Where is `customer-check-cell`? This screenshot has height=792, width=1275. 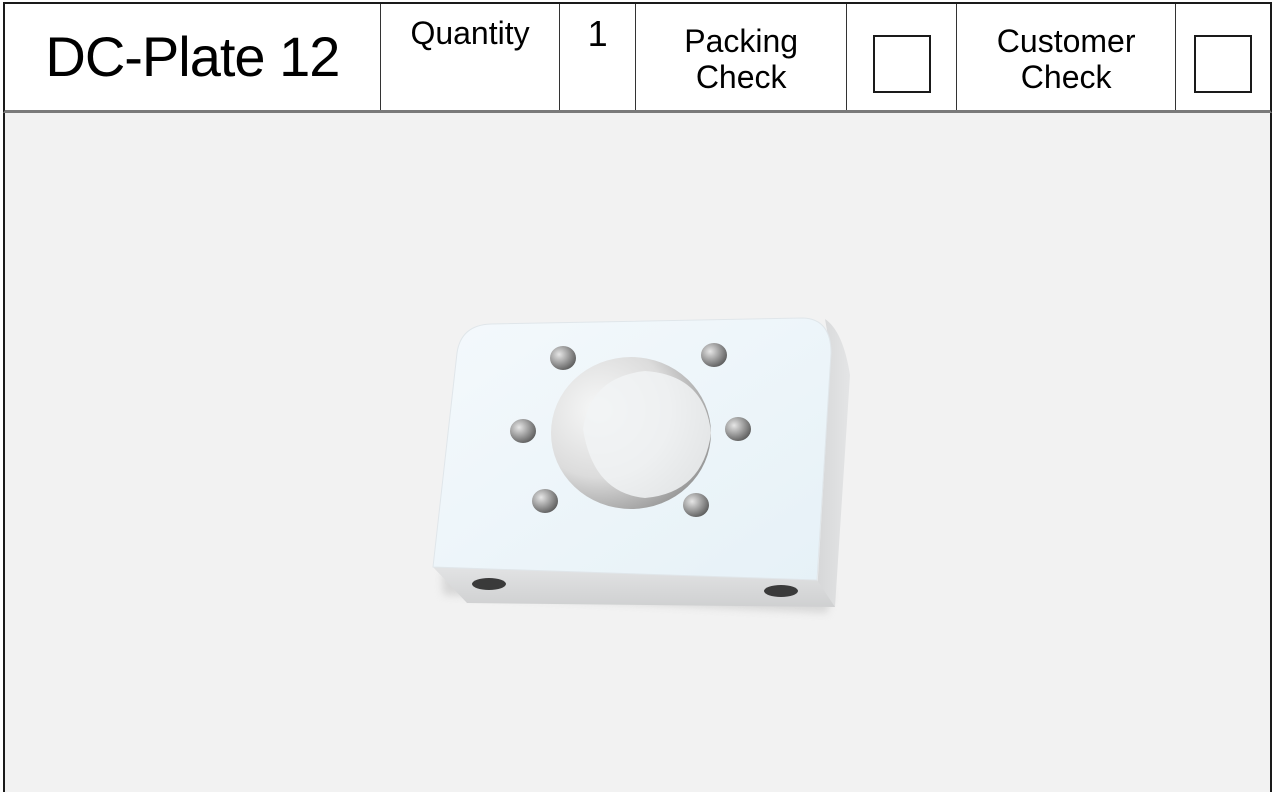
customer-check-cell is located at coordinates (1223, 57).